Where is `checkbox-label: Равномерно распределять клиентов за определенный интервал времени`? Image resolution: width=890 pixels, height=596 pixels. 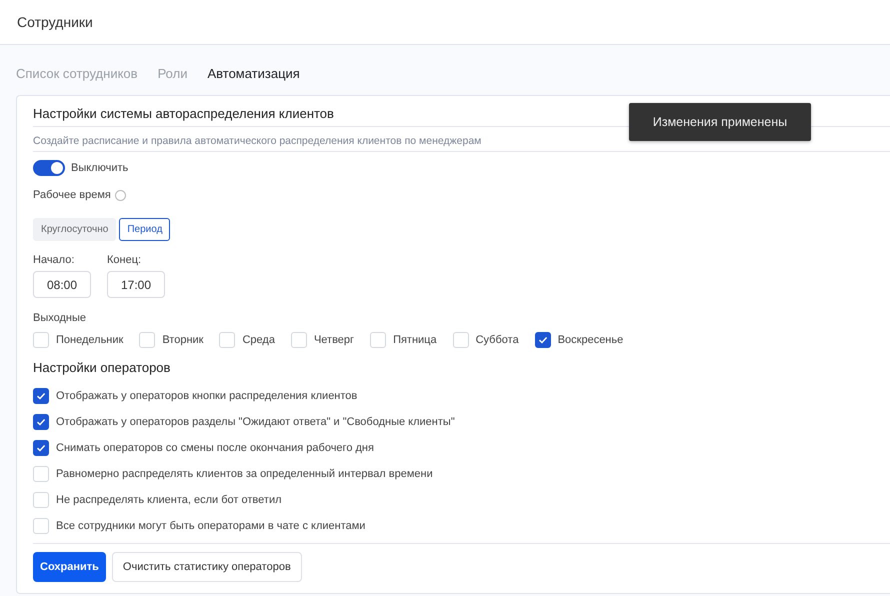
checkbox-label: Равномерно распределять клиентов за определенный интервал времени is located at coordinates (244, 474).